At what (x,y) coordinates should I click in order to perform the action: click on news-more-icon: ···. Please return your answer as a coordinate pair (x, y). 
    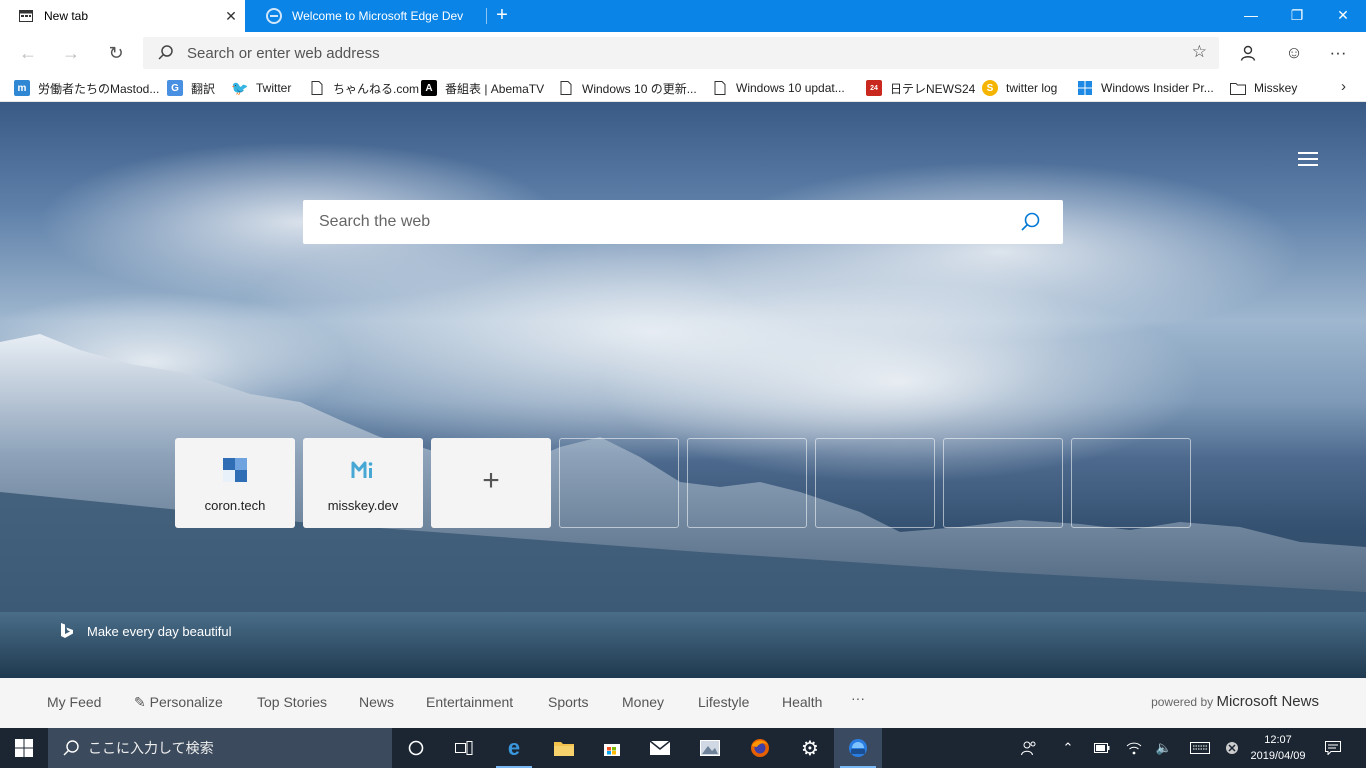
    Looking at the image, I should click on (858, 698).